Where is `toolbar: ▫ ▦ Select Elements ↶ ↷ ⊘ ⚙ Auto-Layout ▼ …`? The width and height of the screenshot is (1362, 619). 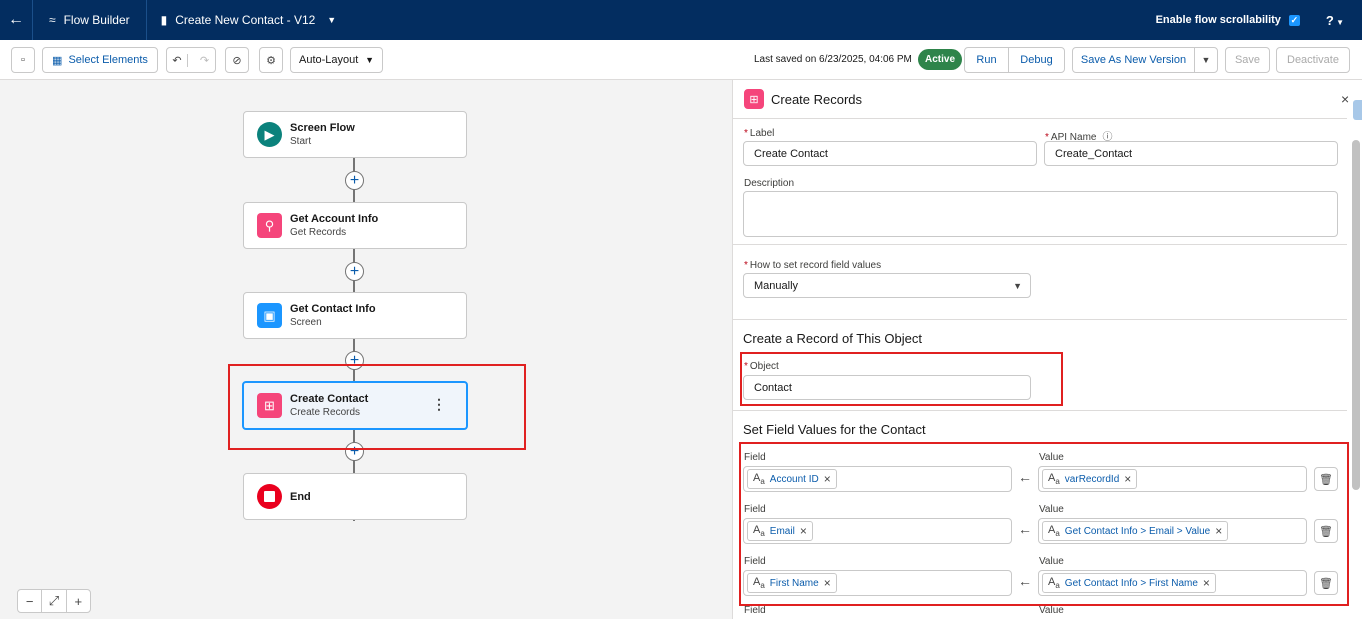
toolbar: ▫ ▦ Select Elements ↶ ↷ ⊘ ⚙ Auto-Layout ▼ … is located at coordinates (681, 60).